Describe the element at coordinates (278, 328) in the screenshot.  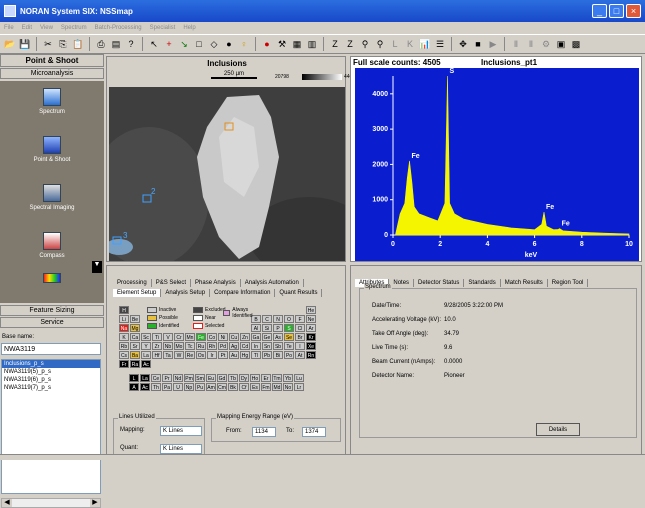
I see `element-cell-p: P` at that location.